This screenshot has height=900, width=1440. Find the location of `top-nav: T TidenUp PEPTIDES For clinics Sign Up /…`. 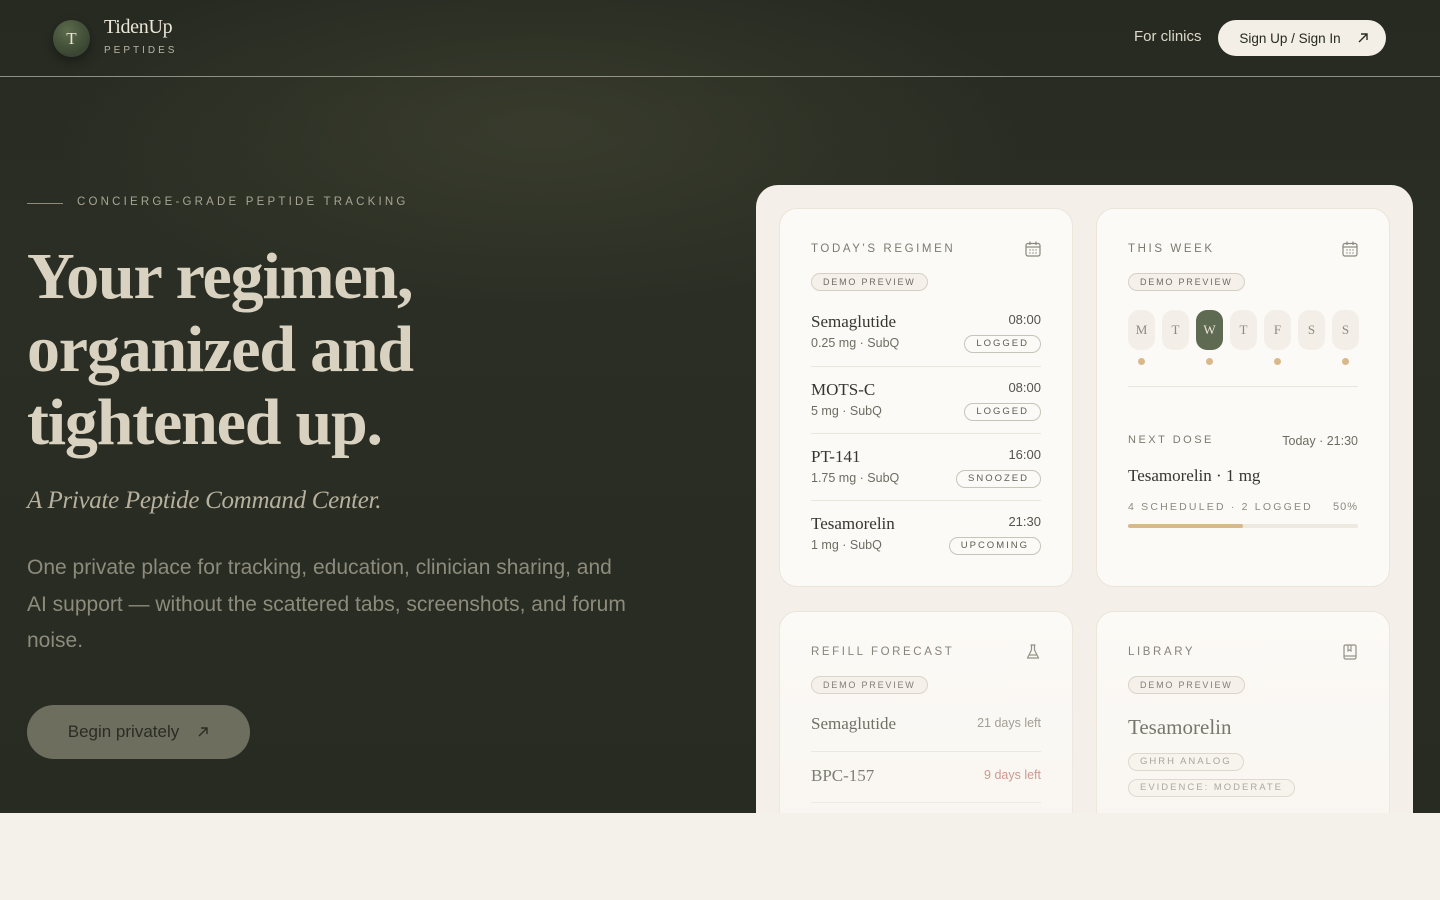

top-nav: T TidenUp PEPTIDES For clinics Sign Up /… is located at coordinates (720, 38).